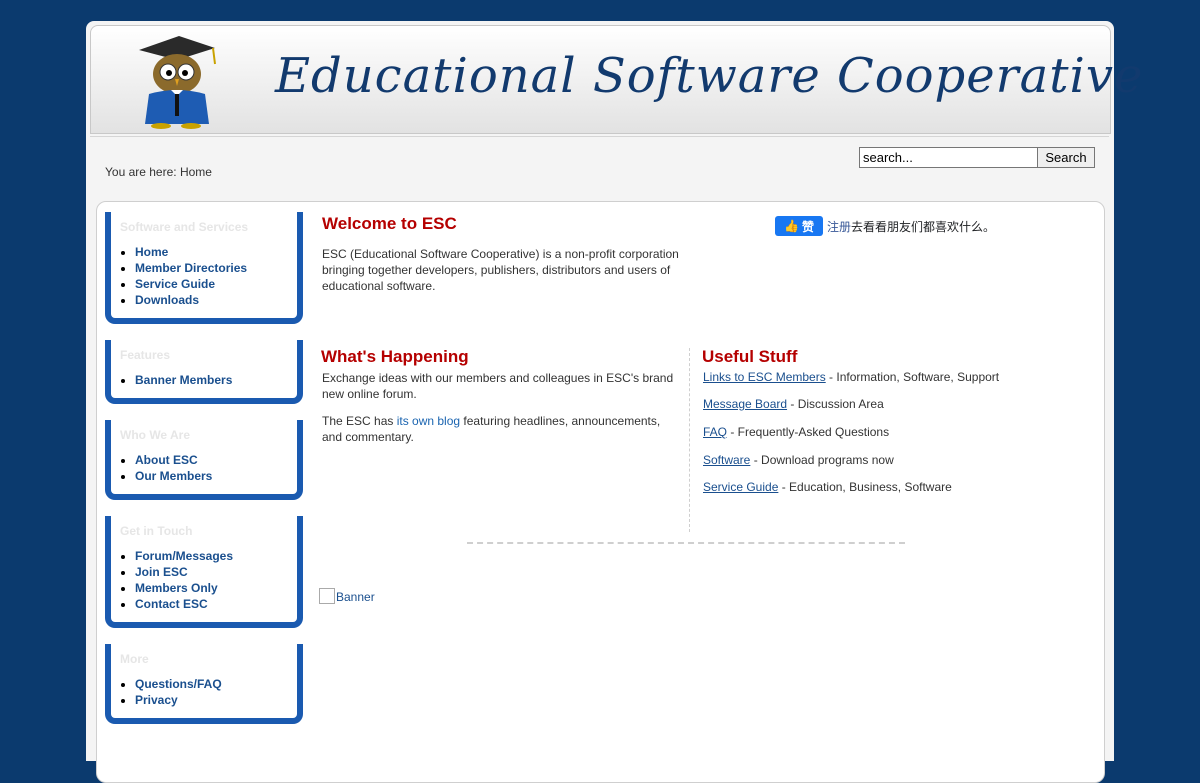 The image size is (1200, 783). I want to click on banner-image: Banner, so click(347, 596).